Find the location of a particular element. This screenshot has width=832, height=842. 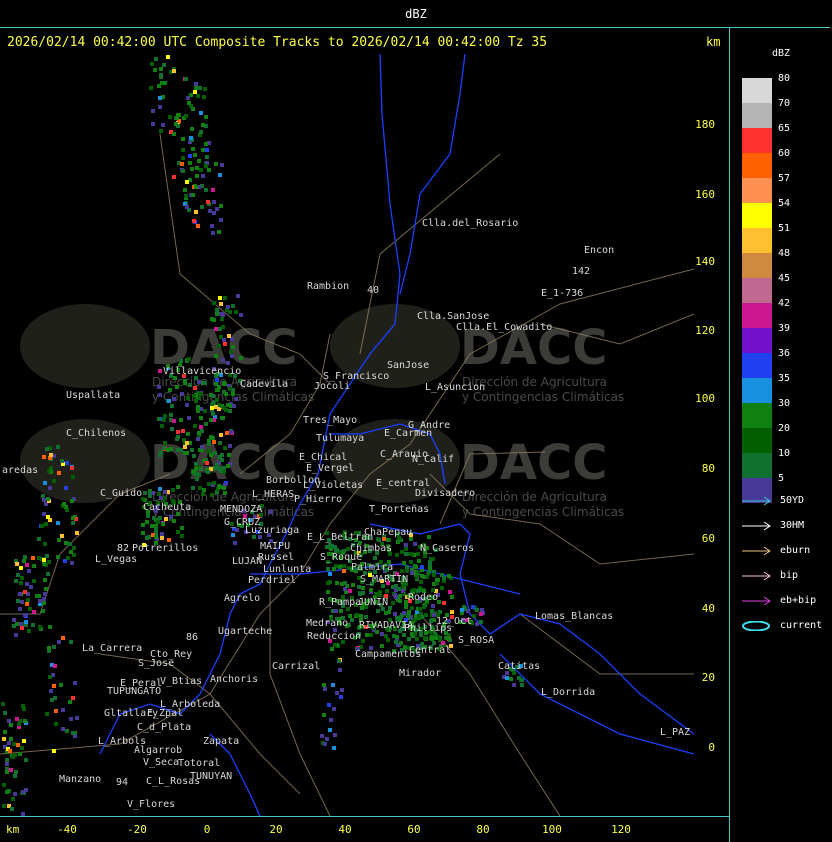

place-label: S_ROSA is located at coordinates (476, 640).